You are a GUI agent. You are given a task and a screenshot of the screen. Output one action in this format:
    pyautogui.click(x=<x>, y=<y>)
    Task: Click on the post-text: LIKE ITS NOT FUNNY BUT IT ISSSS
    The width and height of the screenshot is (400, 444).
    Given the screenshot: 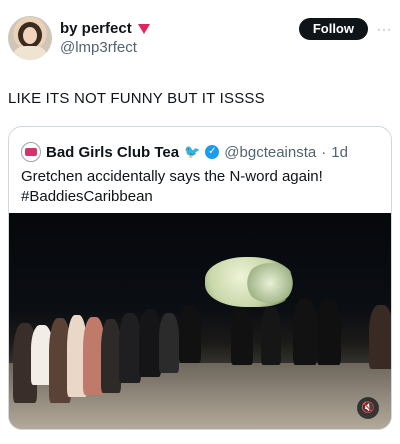 What is the action you would take?
    pyautogui.click(x=136, y=98)
    